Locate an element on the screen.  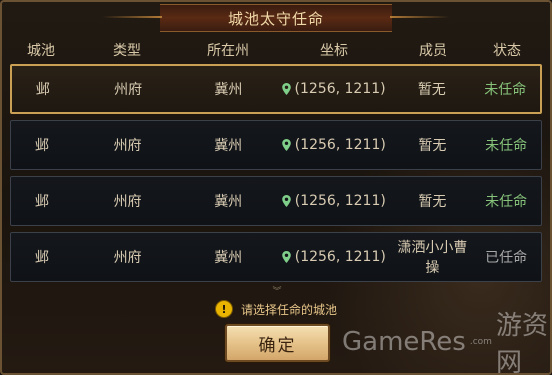
city-member: 潇洒小小曹操 is located at coordinates (432, 258).